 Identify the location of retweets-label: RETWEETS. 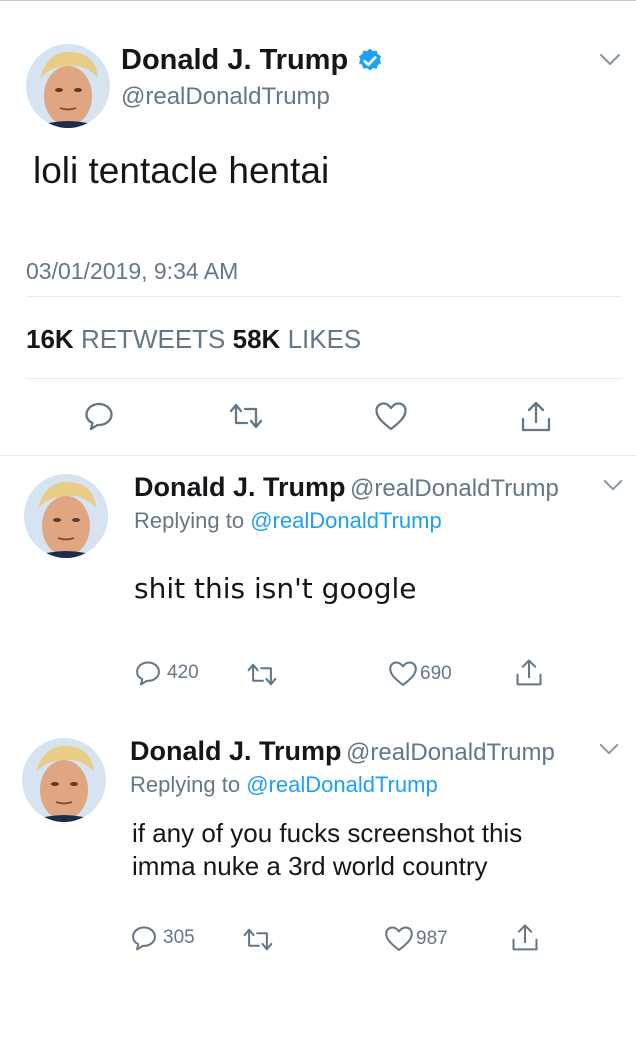
(153, 339).